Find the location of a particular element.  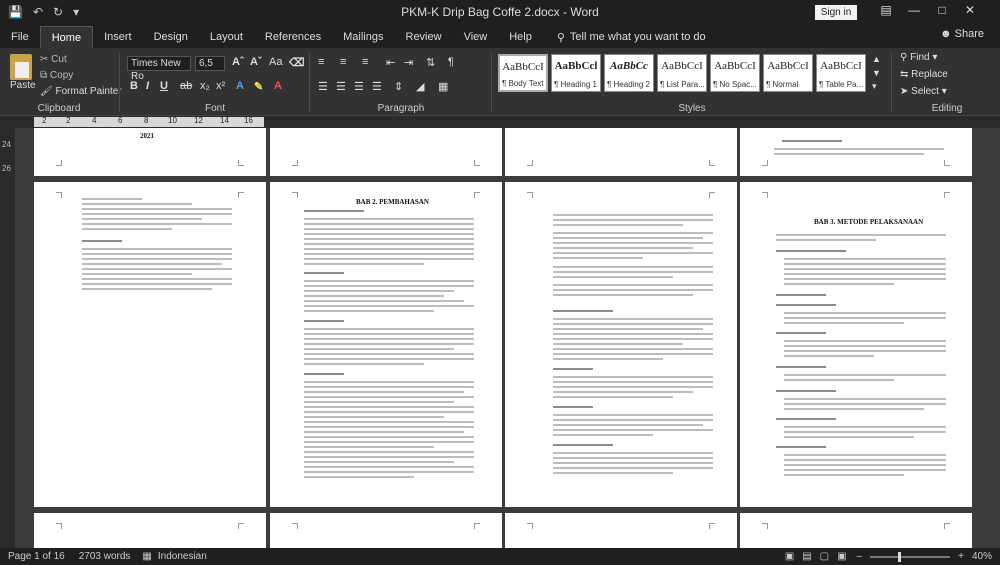

tab-help: Help is located at coordinates (520, 37).